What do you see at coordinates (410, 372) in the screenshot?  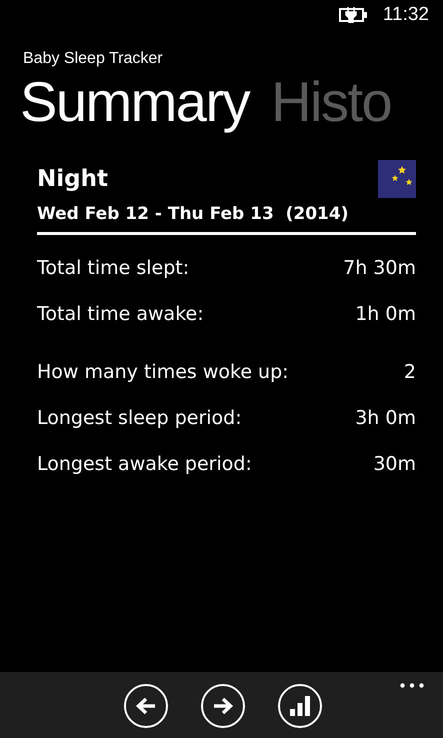 I see `stat-value: 2` at bounding box center [410, 372].